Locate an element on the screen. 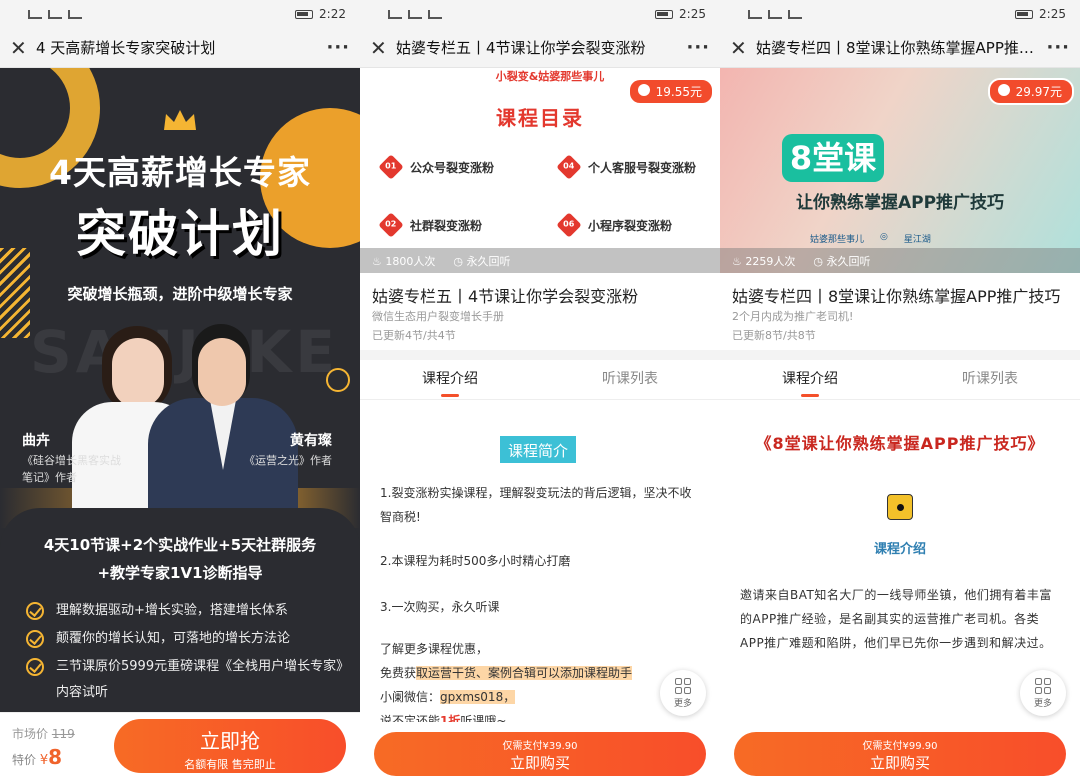 The height and width of the screenshot is (780, 1080). teacher2-name: 黄有璨 is located at coordinates (311, 441).